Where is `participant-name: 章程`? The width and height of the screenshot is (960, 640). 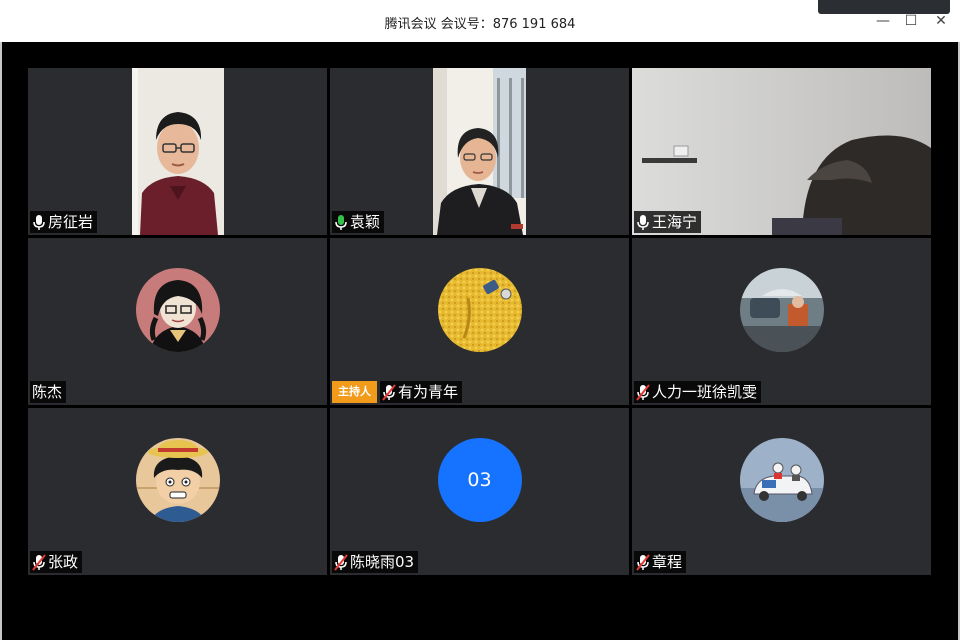
participant-name: 章程 is located at coordinates (667, 562).